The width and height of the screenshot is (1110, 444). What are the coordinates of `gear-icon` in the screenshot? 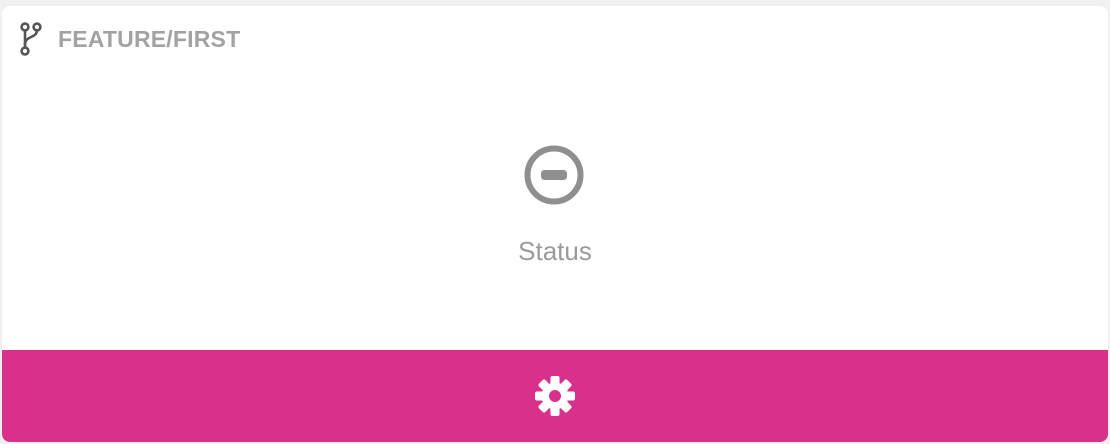 It's located at (555, 396).